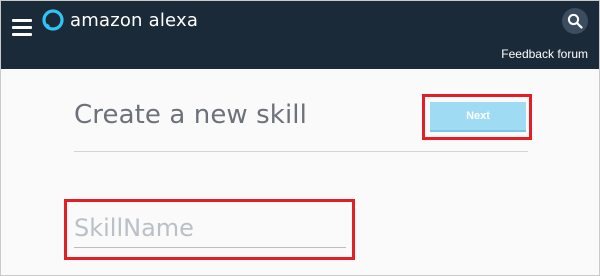  I want to click on alexa-ring-icon, so click(53, 20).